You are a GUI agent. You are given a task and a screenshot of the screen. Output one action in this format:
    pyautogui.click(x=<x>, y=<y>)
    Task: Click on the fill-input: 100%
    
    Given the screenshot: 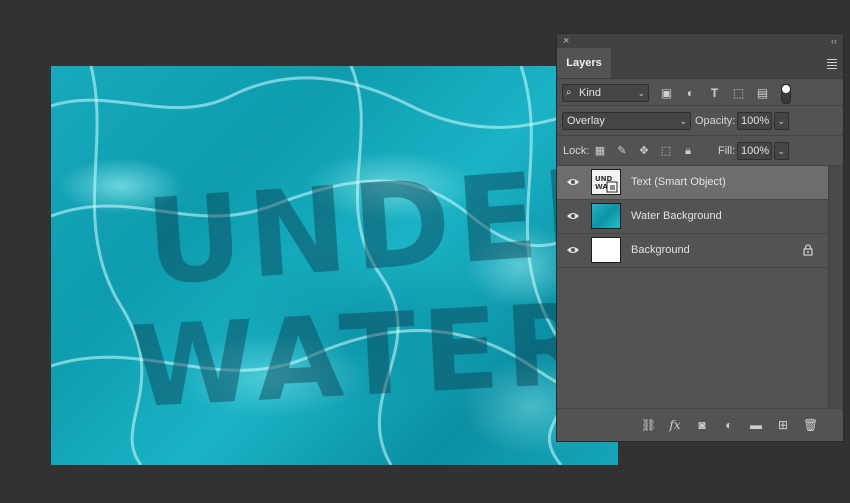 What is the action you would take?
    pyautogui.click(x=754, y=151)
    